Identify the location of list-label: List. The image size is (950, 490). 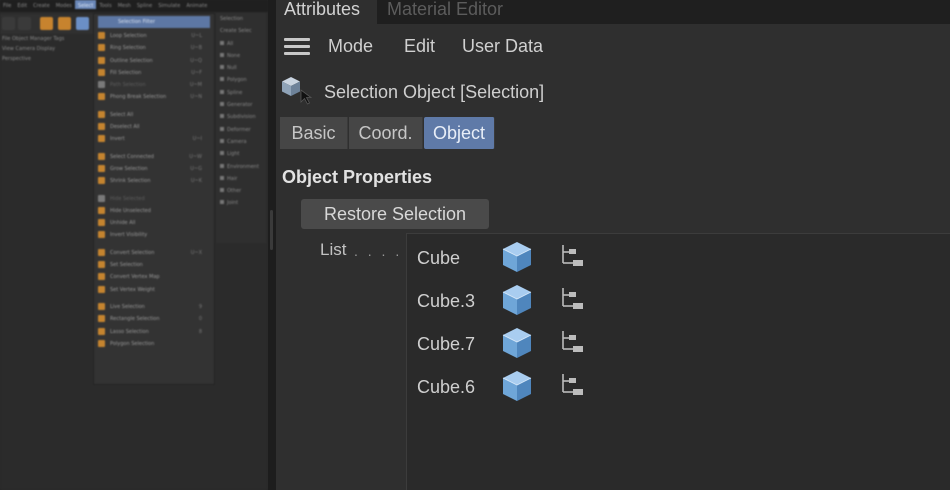
(333, 249).